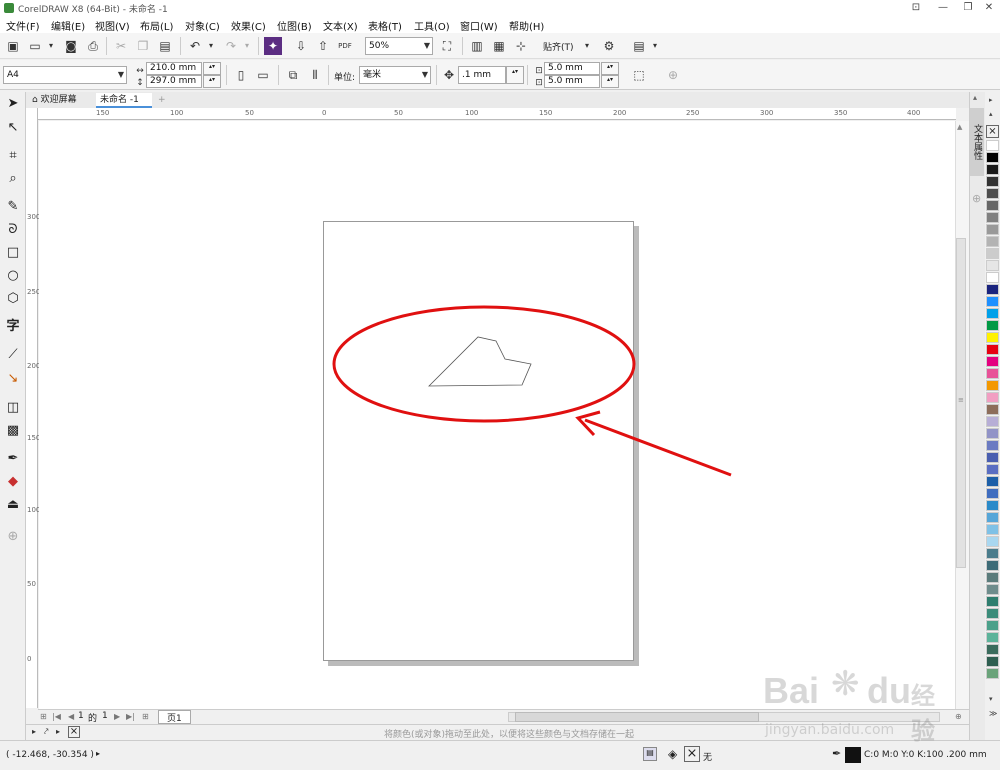 Image resolution: width=1000 pixels, height=770 pixels. What do you see at coordinates (961, 400) in the screenshot?
I see `grip-icon: ≡` at bounding box center [961, 400].